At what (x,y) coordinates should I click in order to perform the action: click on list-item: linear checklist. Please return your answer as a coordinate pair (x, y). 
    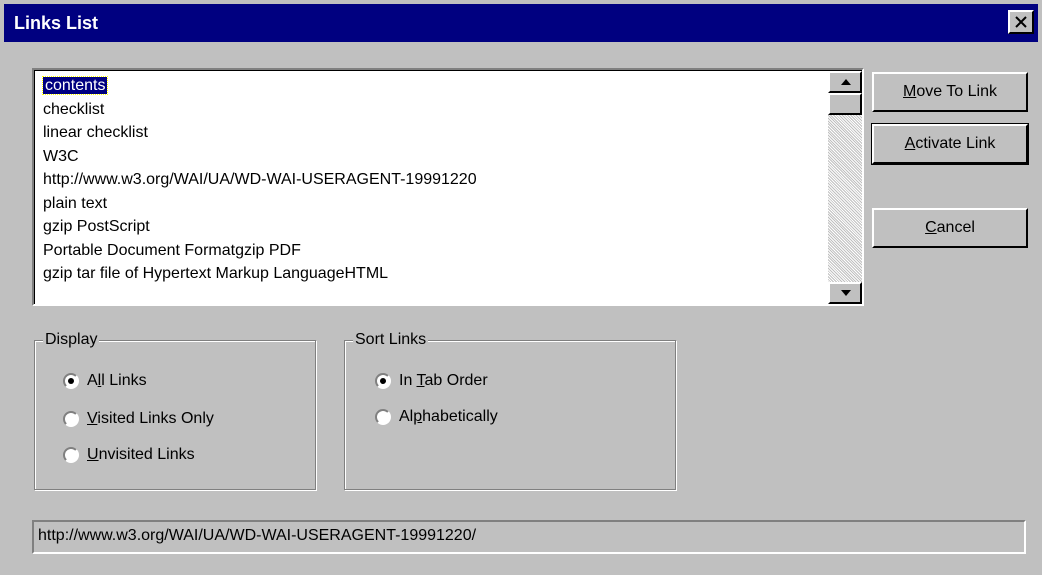
    Looking at the image, I should click on (433, 134).